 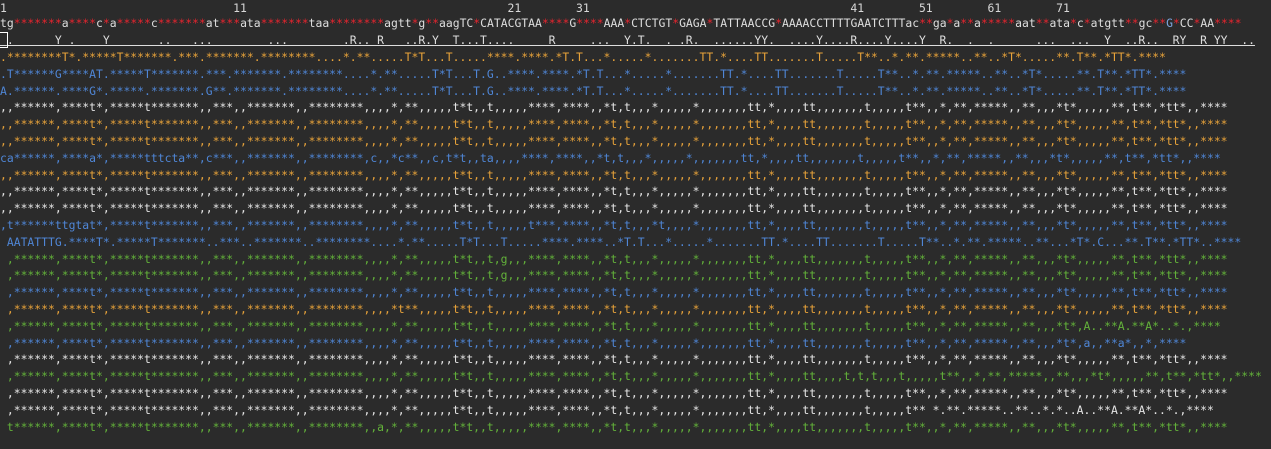 I want to click on reference-segment: gc, so click(x=1145, y=23).